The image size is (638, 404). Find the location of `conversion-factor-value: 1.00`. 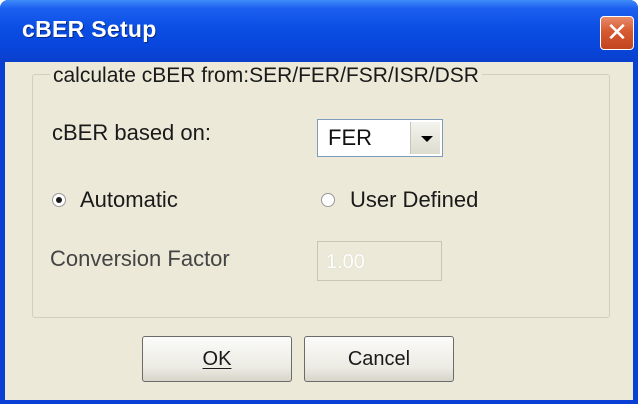

conversion-factor-value: 1.00 is located at coordinates (345, 262).